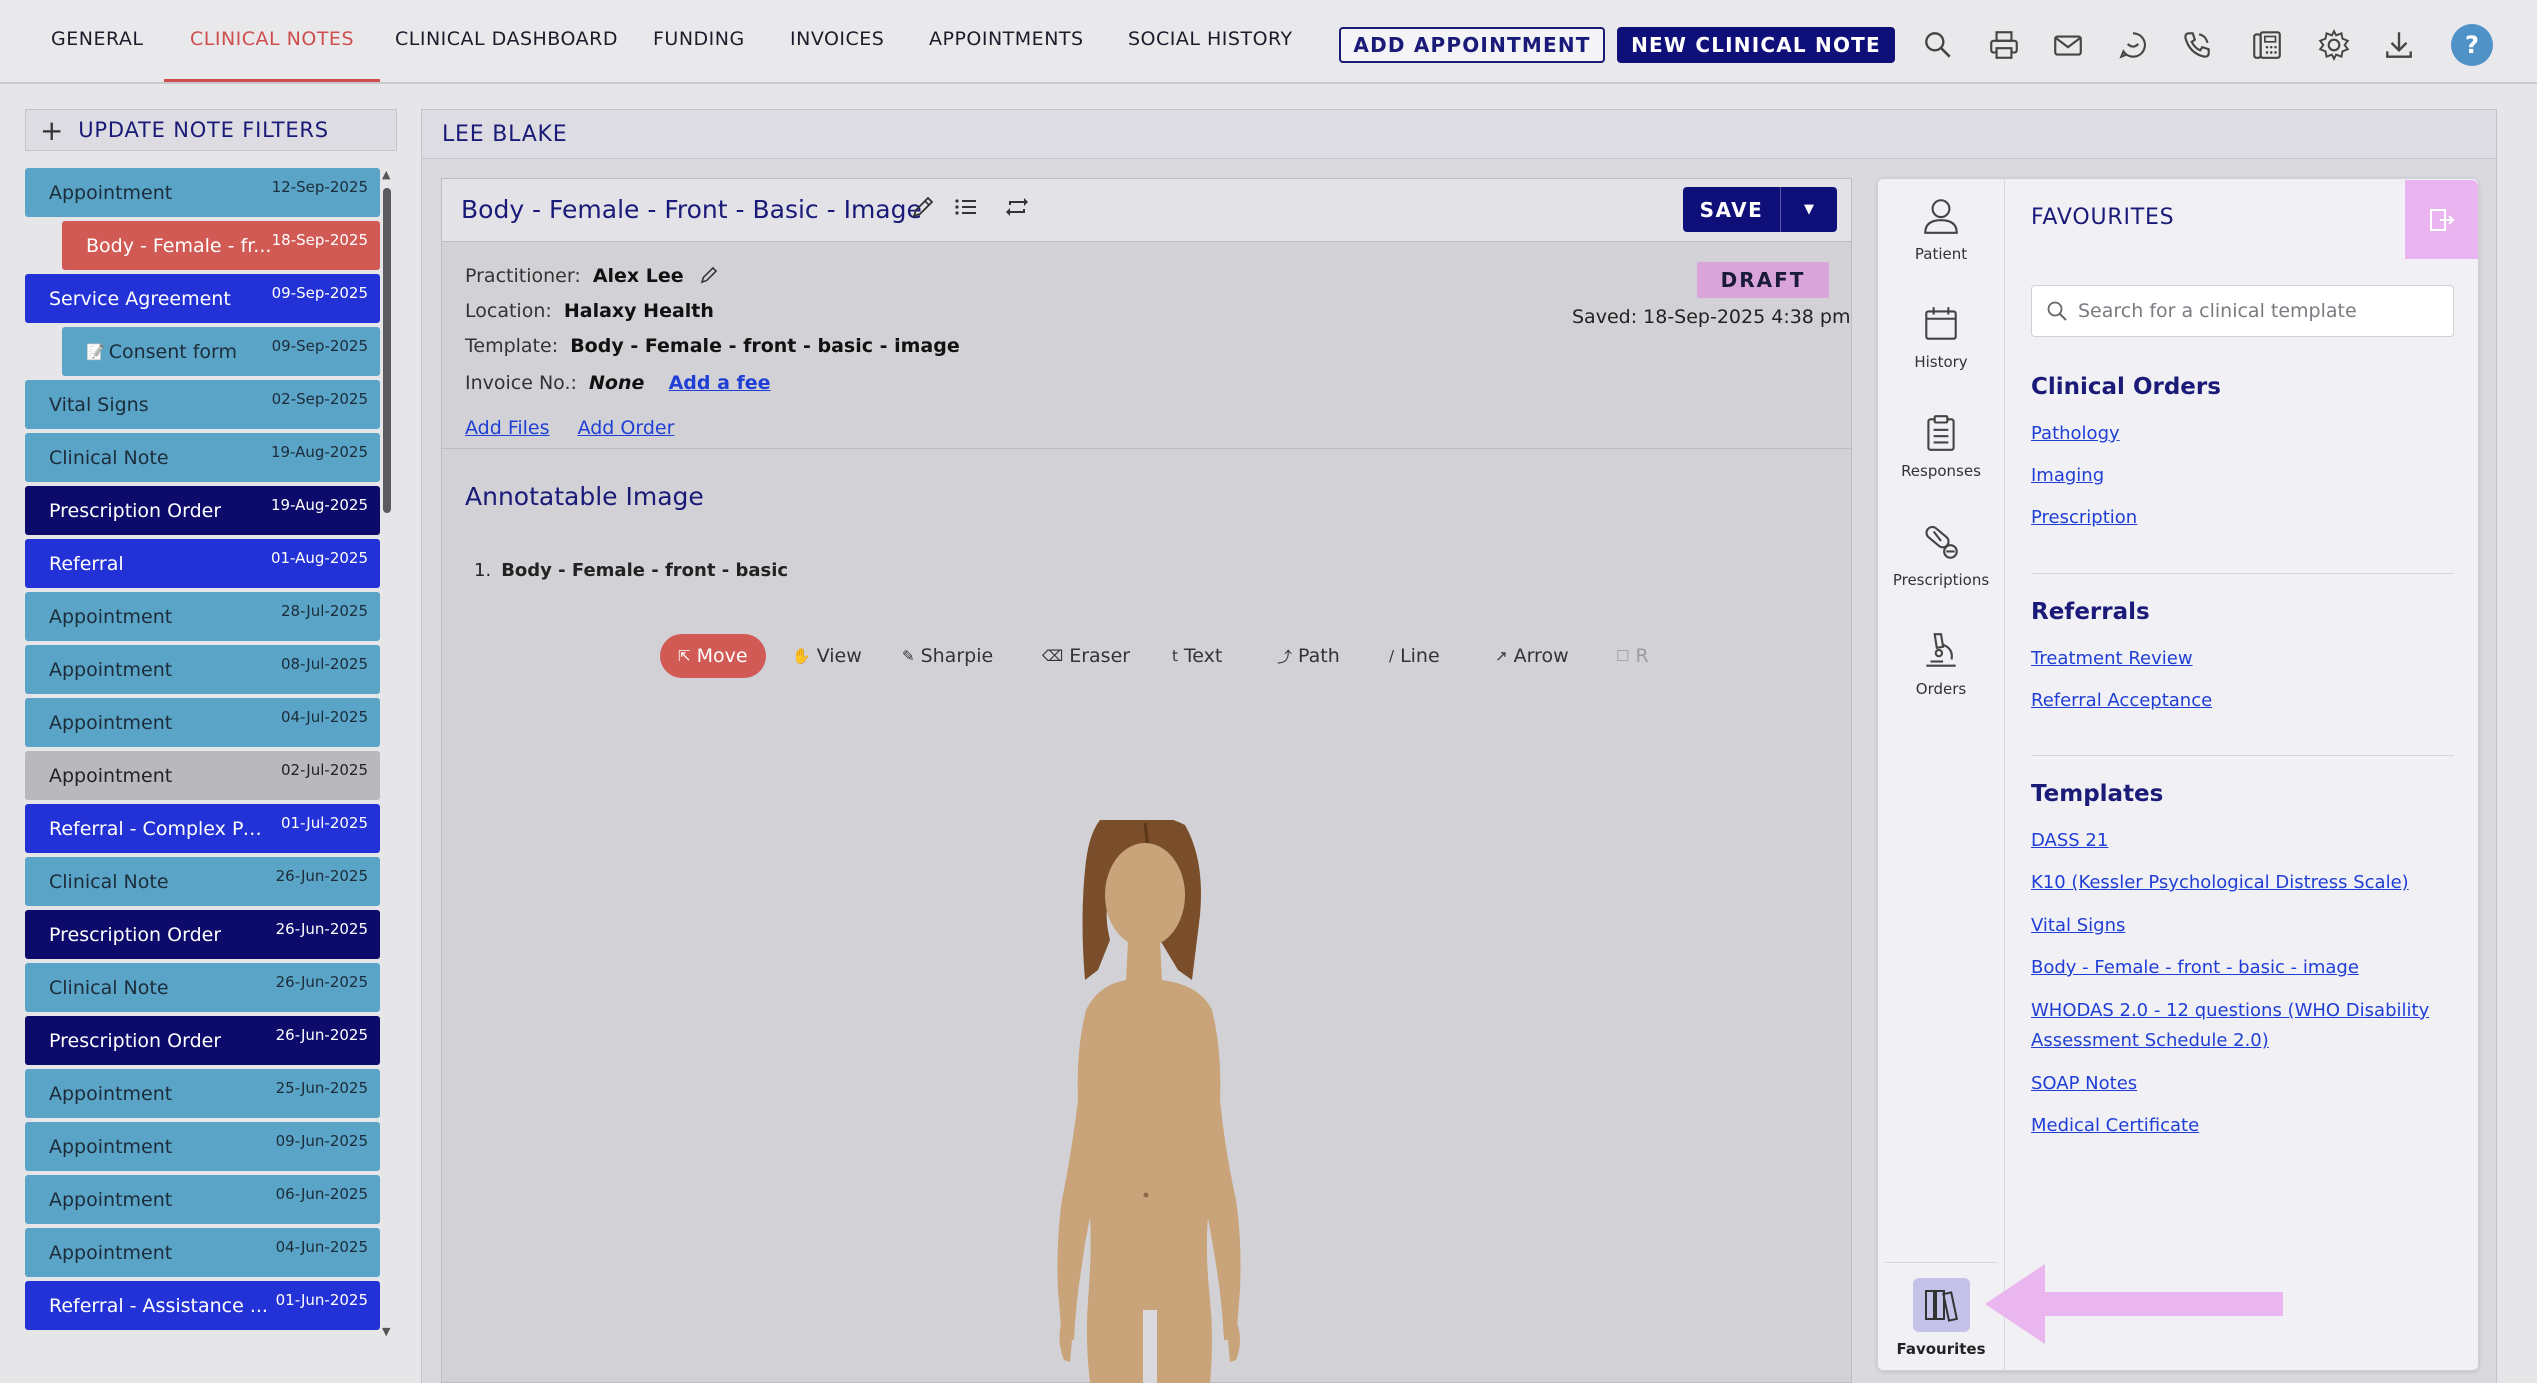 Image resolution: width=2537 pixels, height=1383 pixels. I want to click on tool-view: ✋ View, so click(827, 656).